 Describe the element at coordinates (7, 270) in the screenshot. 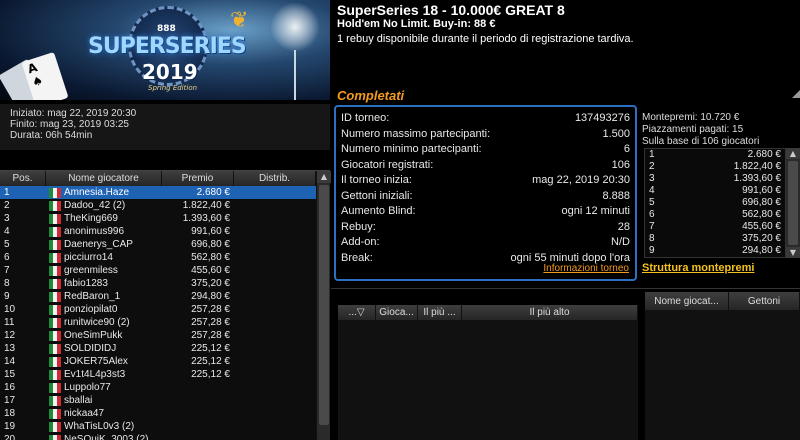

I see `player-position: 7` at that location.